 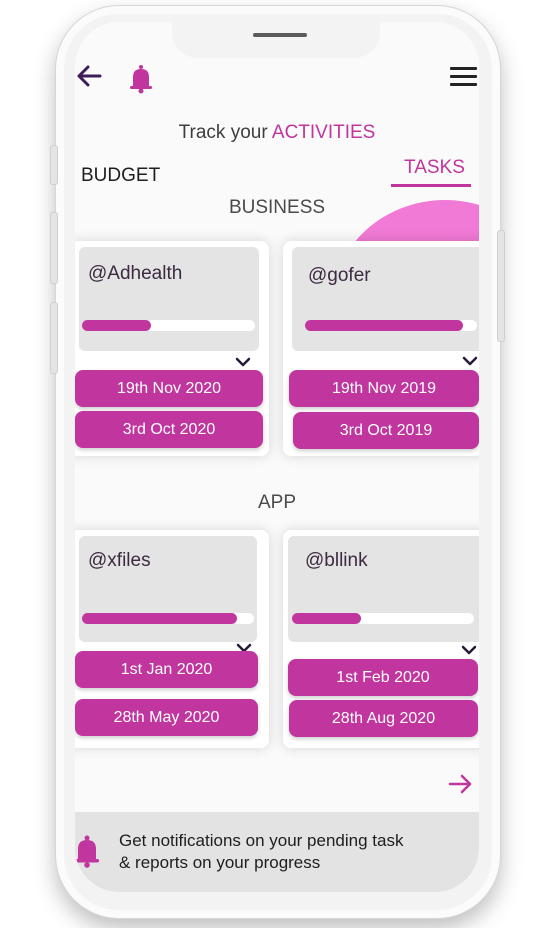 What do you see at coordinates (135, 273) in the screenshot?
I see `project-handle: @Adhealth` at bounding box center [135, 273].